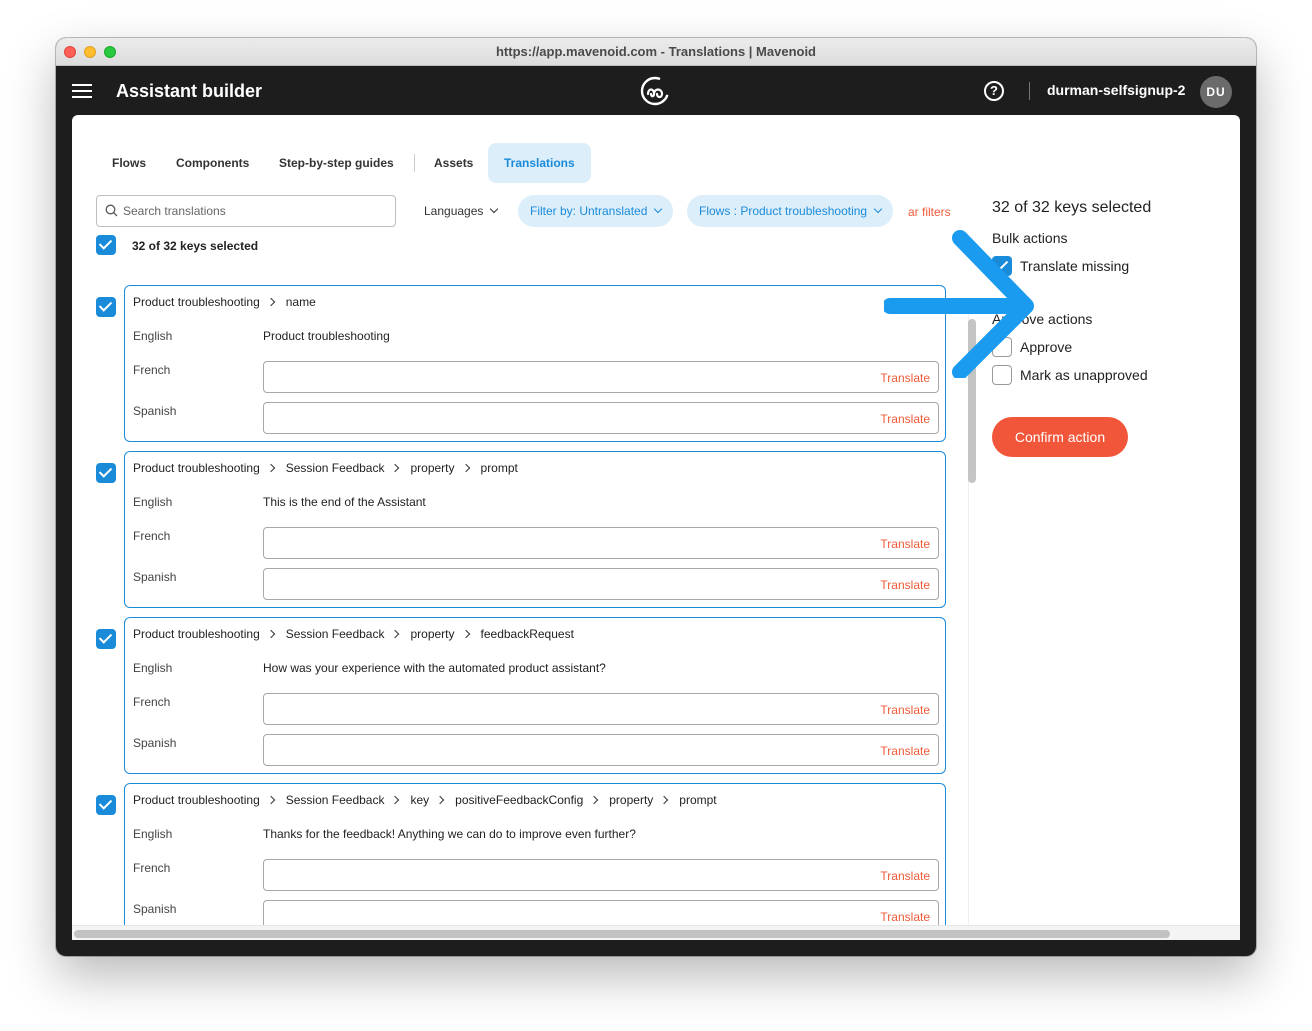  Describe the element at coordinates (1002, 375) in the screenshot. I see `mark-unapproved-checkbox` at that location.